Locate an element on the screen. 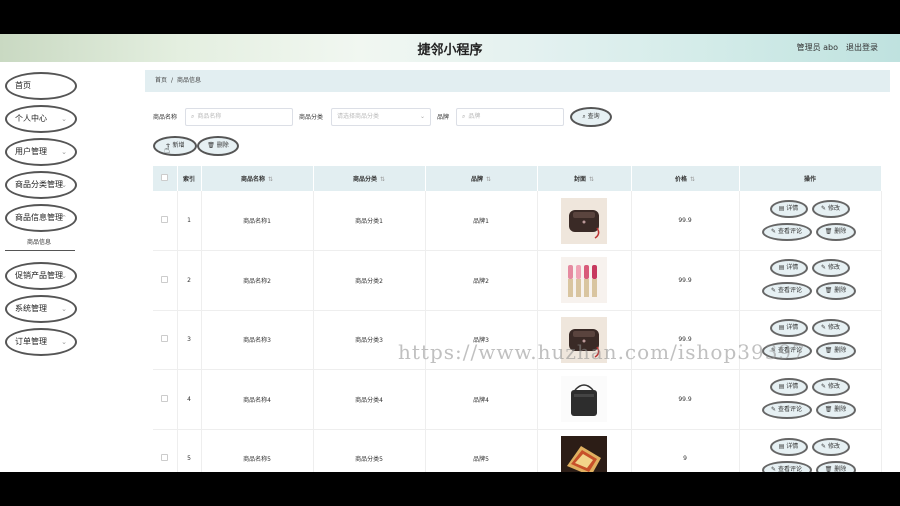  name-label: 商品名称 is located at coordinates (165, 117).